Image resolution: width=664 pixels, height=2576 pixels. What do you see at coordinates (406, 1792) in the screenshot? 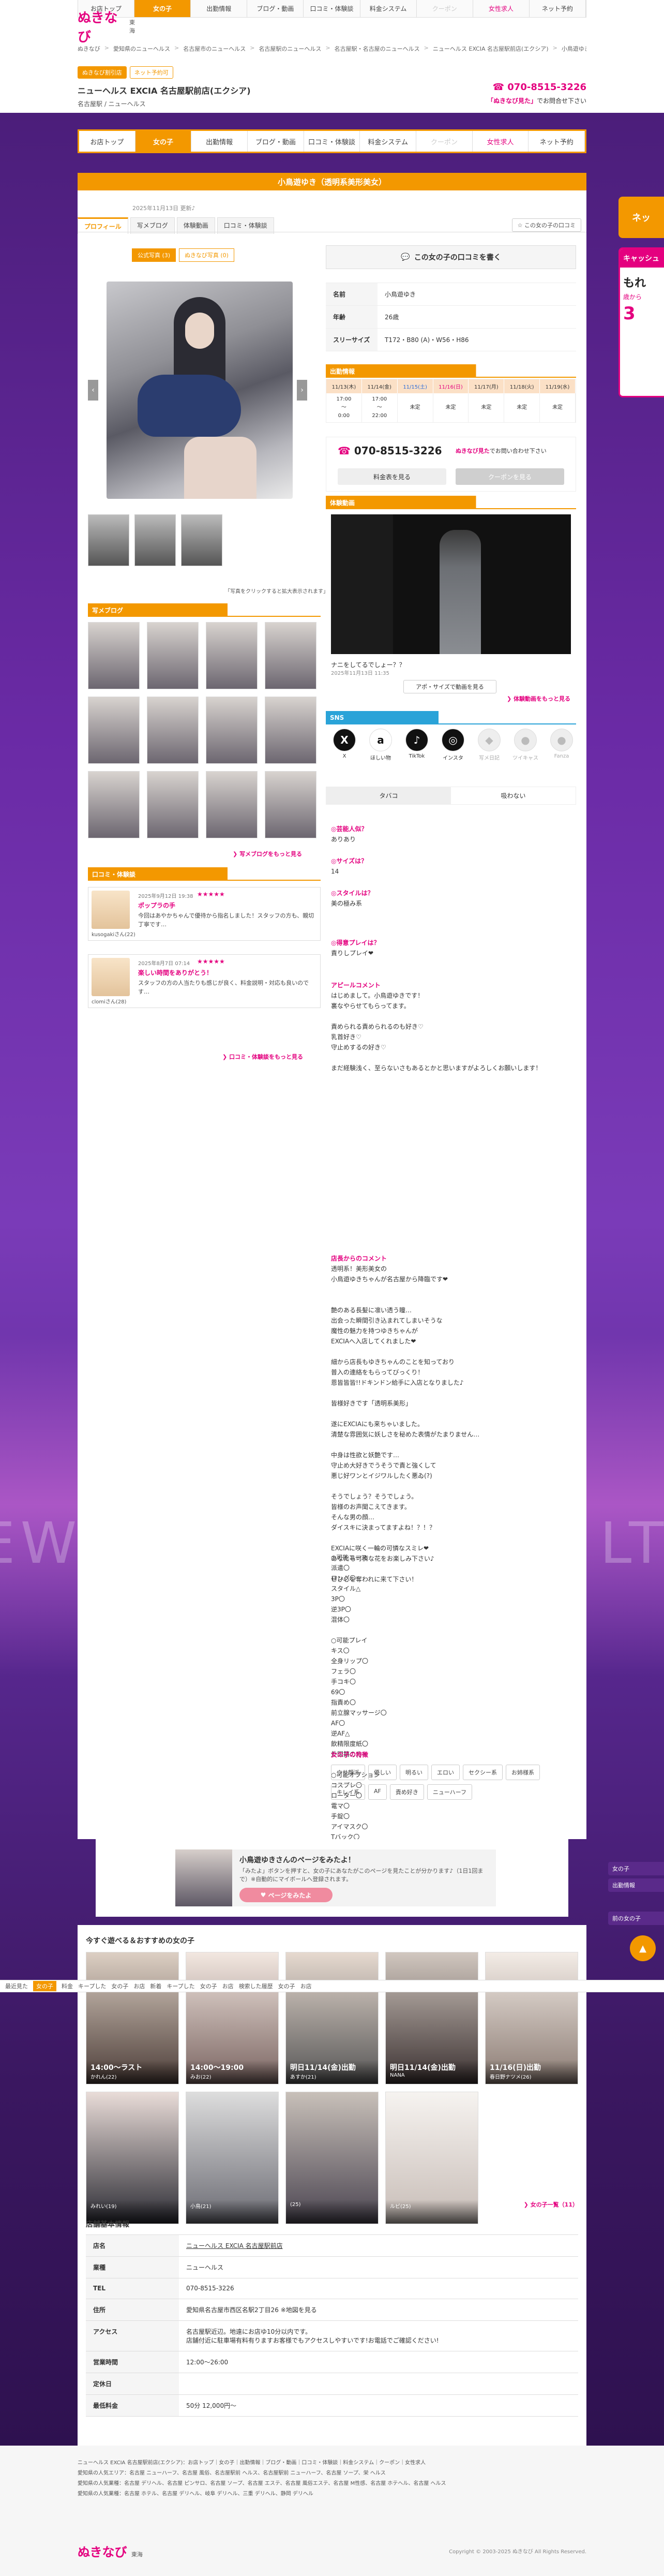
I see `feature-tag: 責め好き` at bounding box center [406, 1792].